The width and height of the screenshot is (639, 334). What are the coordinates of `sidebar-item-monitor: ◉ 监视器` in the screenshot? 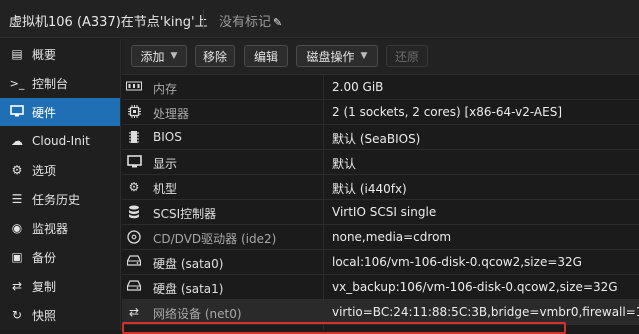 It's located at (60, 228).